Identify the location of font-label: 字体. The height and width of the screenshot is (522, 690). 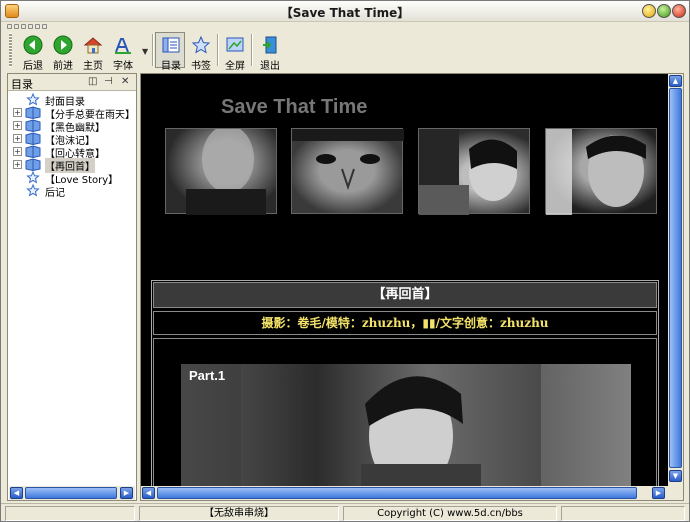
(123, 66).